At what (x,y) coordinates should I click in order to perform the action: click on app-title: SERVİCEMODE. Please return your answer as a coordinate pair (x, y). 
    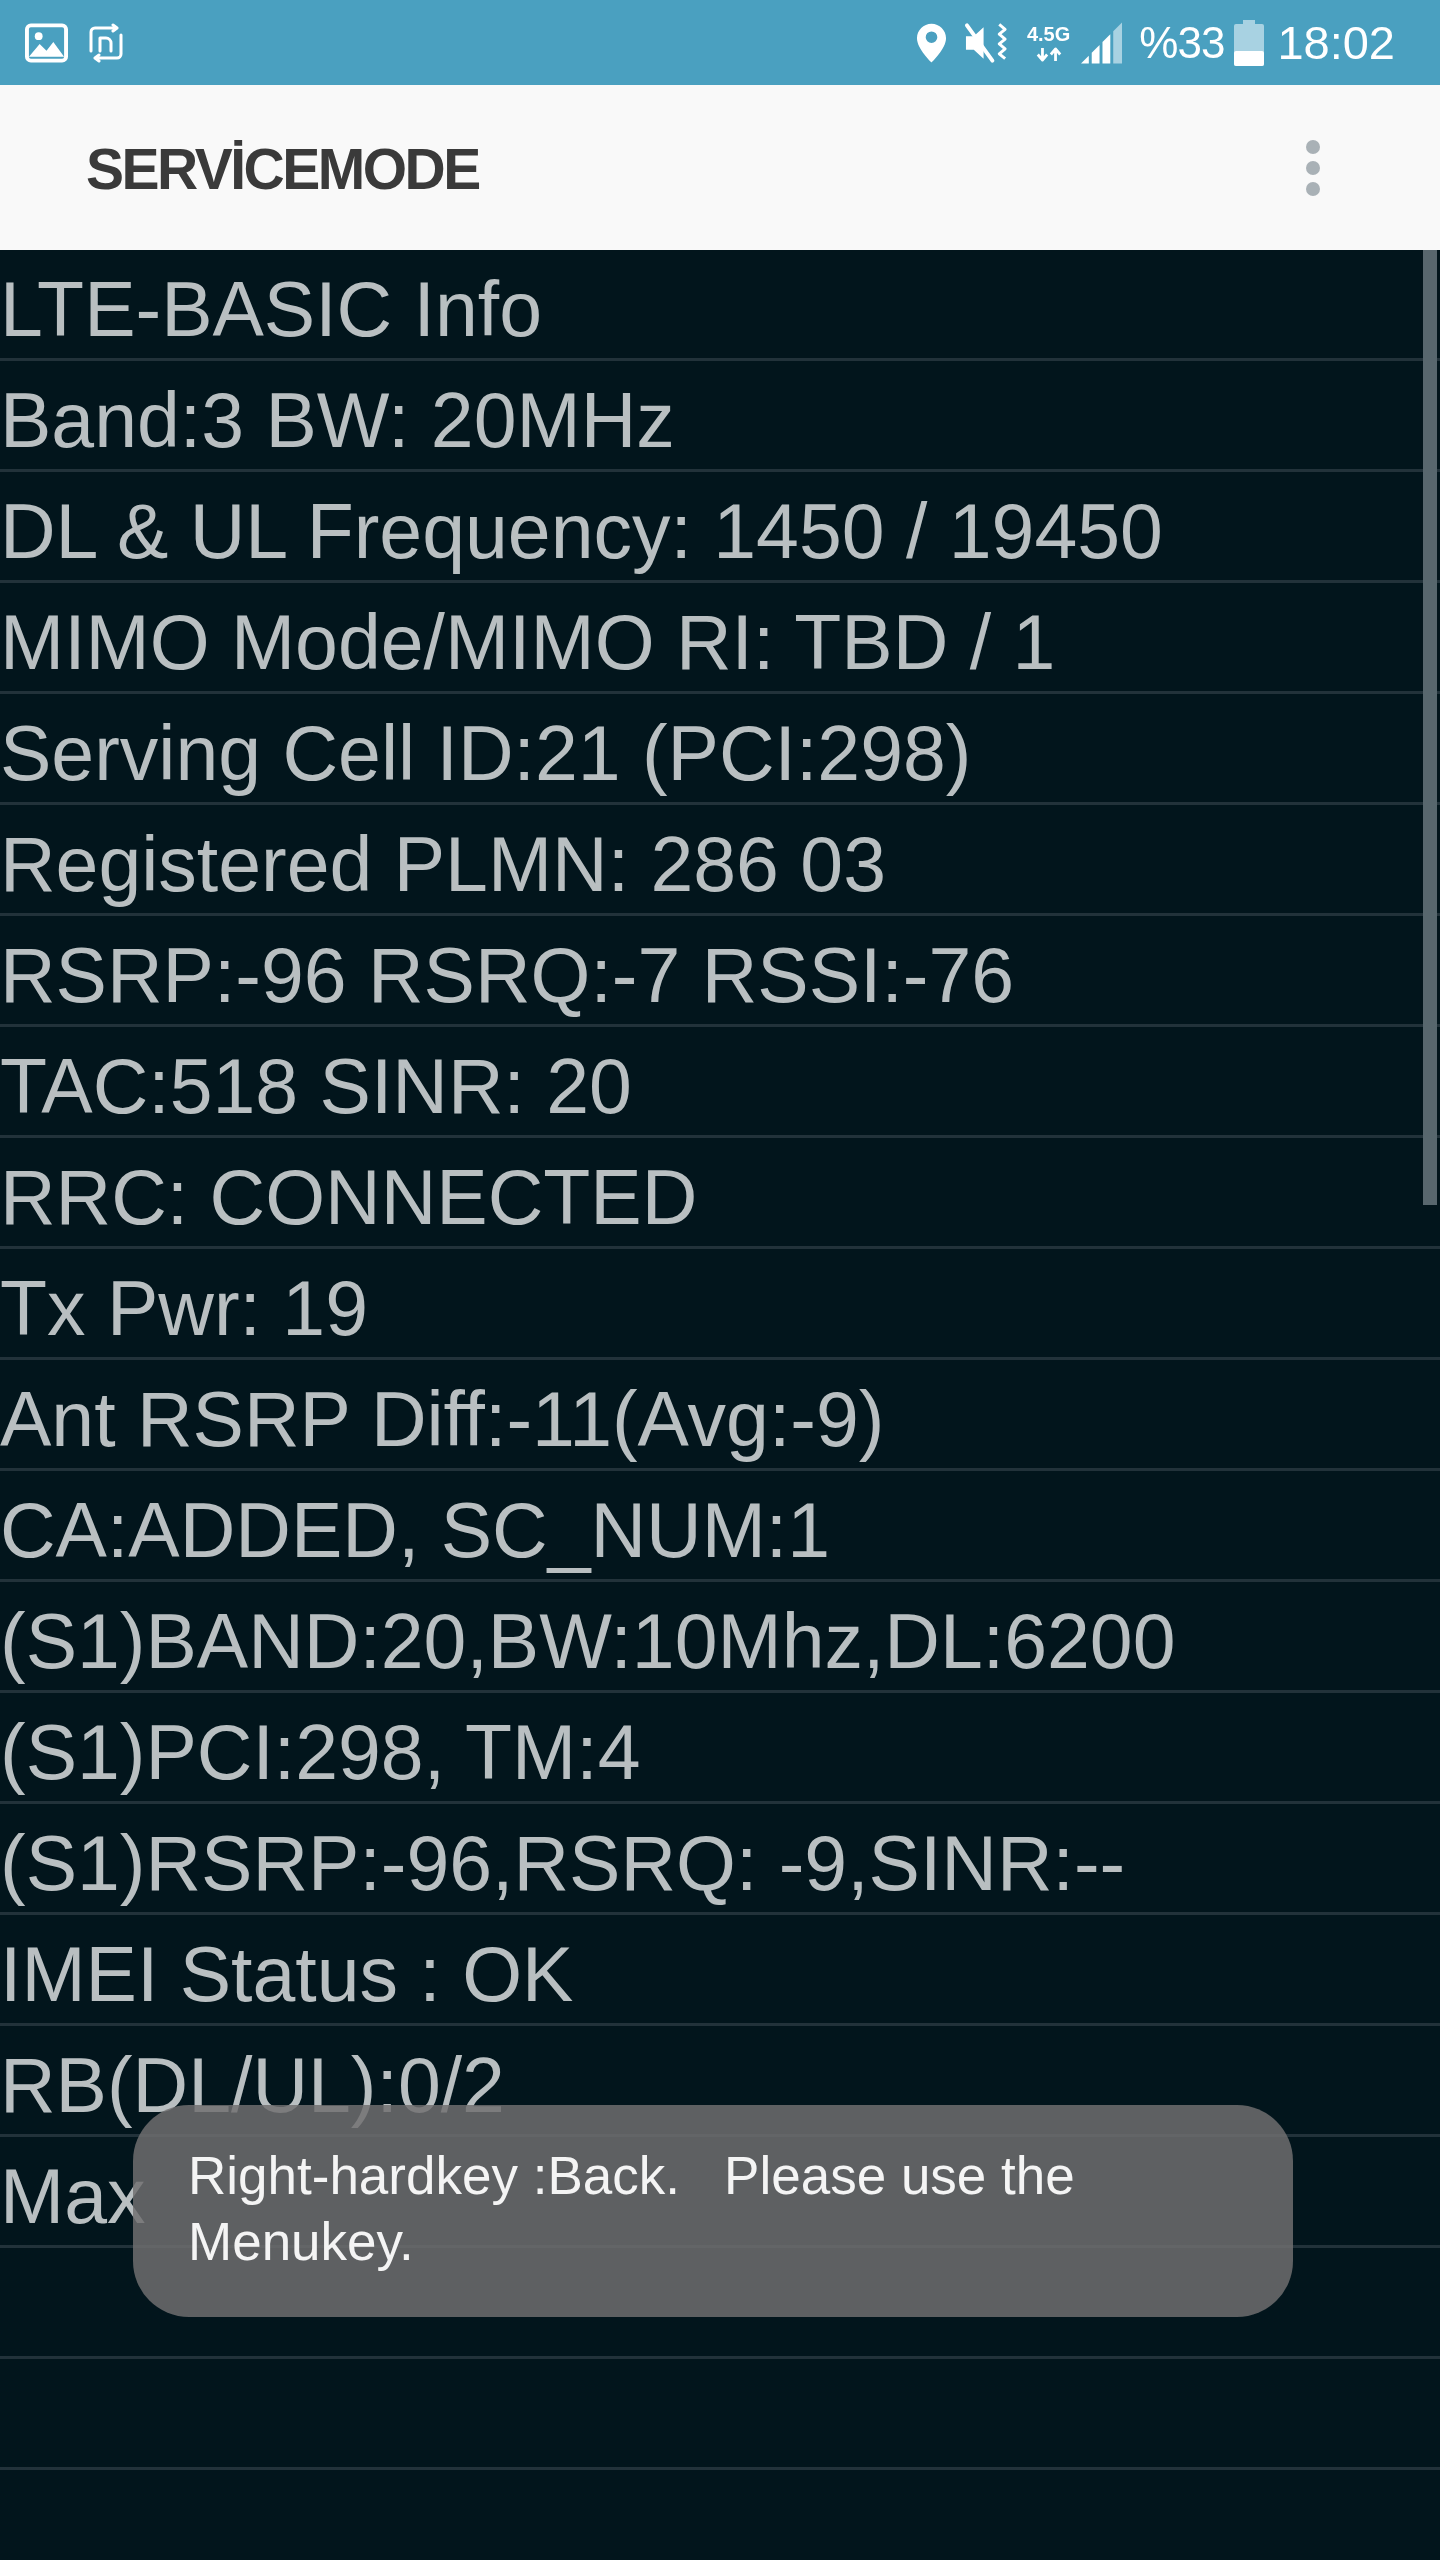
    Looking at the image, I should click on (282, 169).